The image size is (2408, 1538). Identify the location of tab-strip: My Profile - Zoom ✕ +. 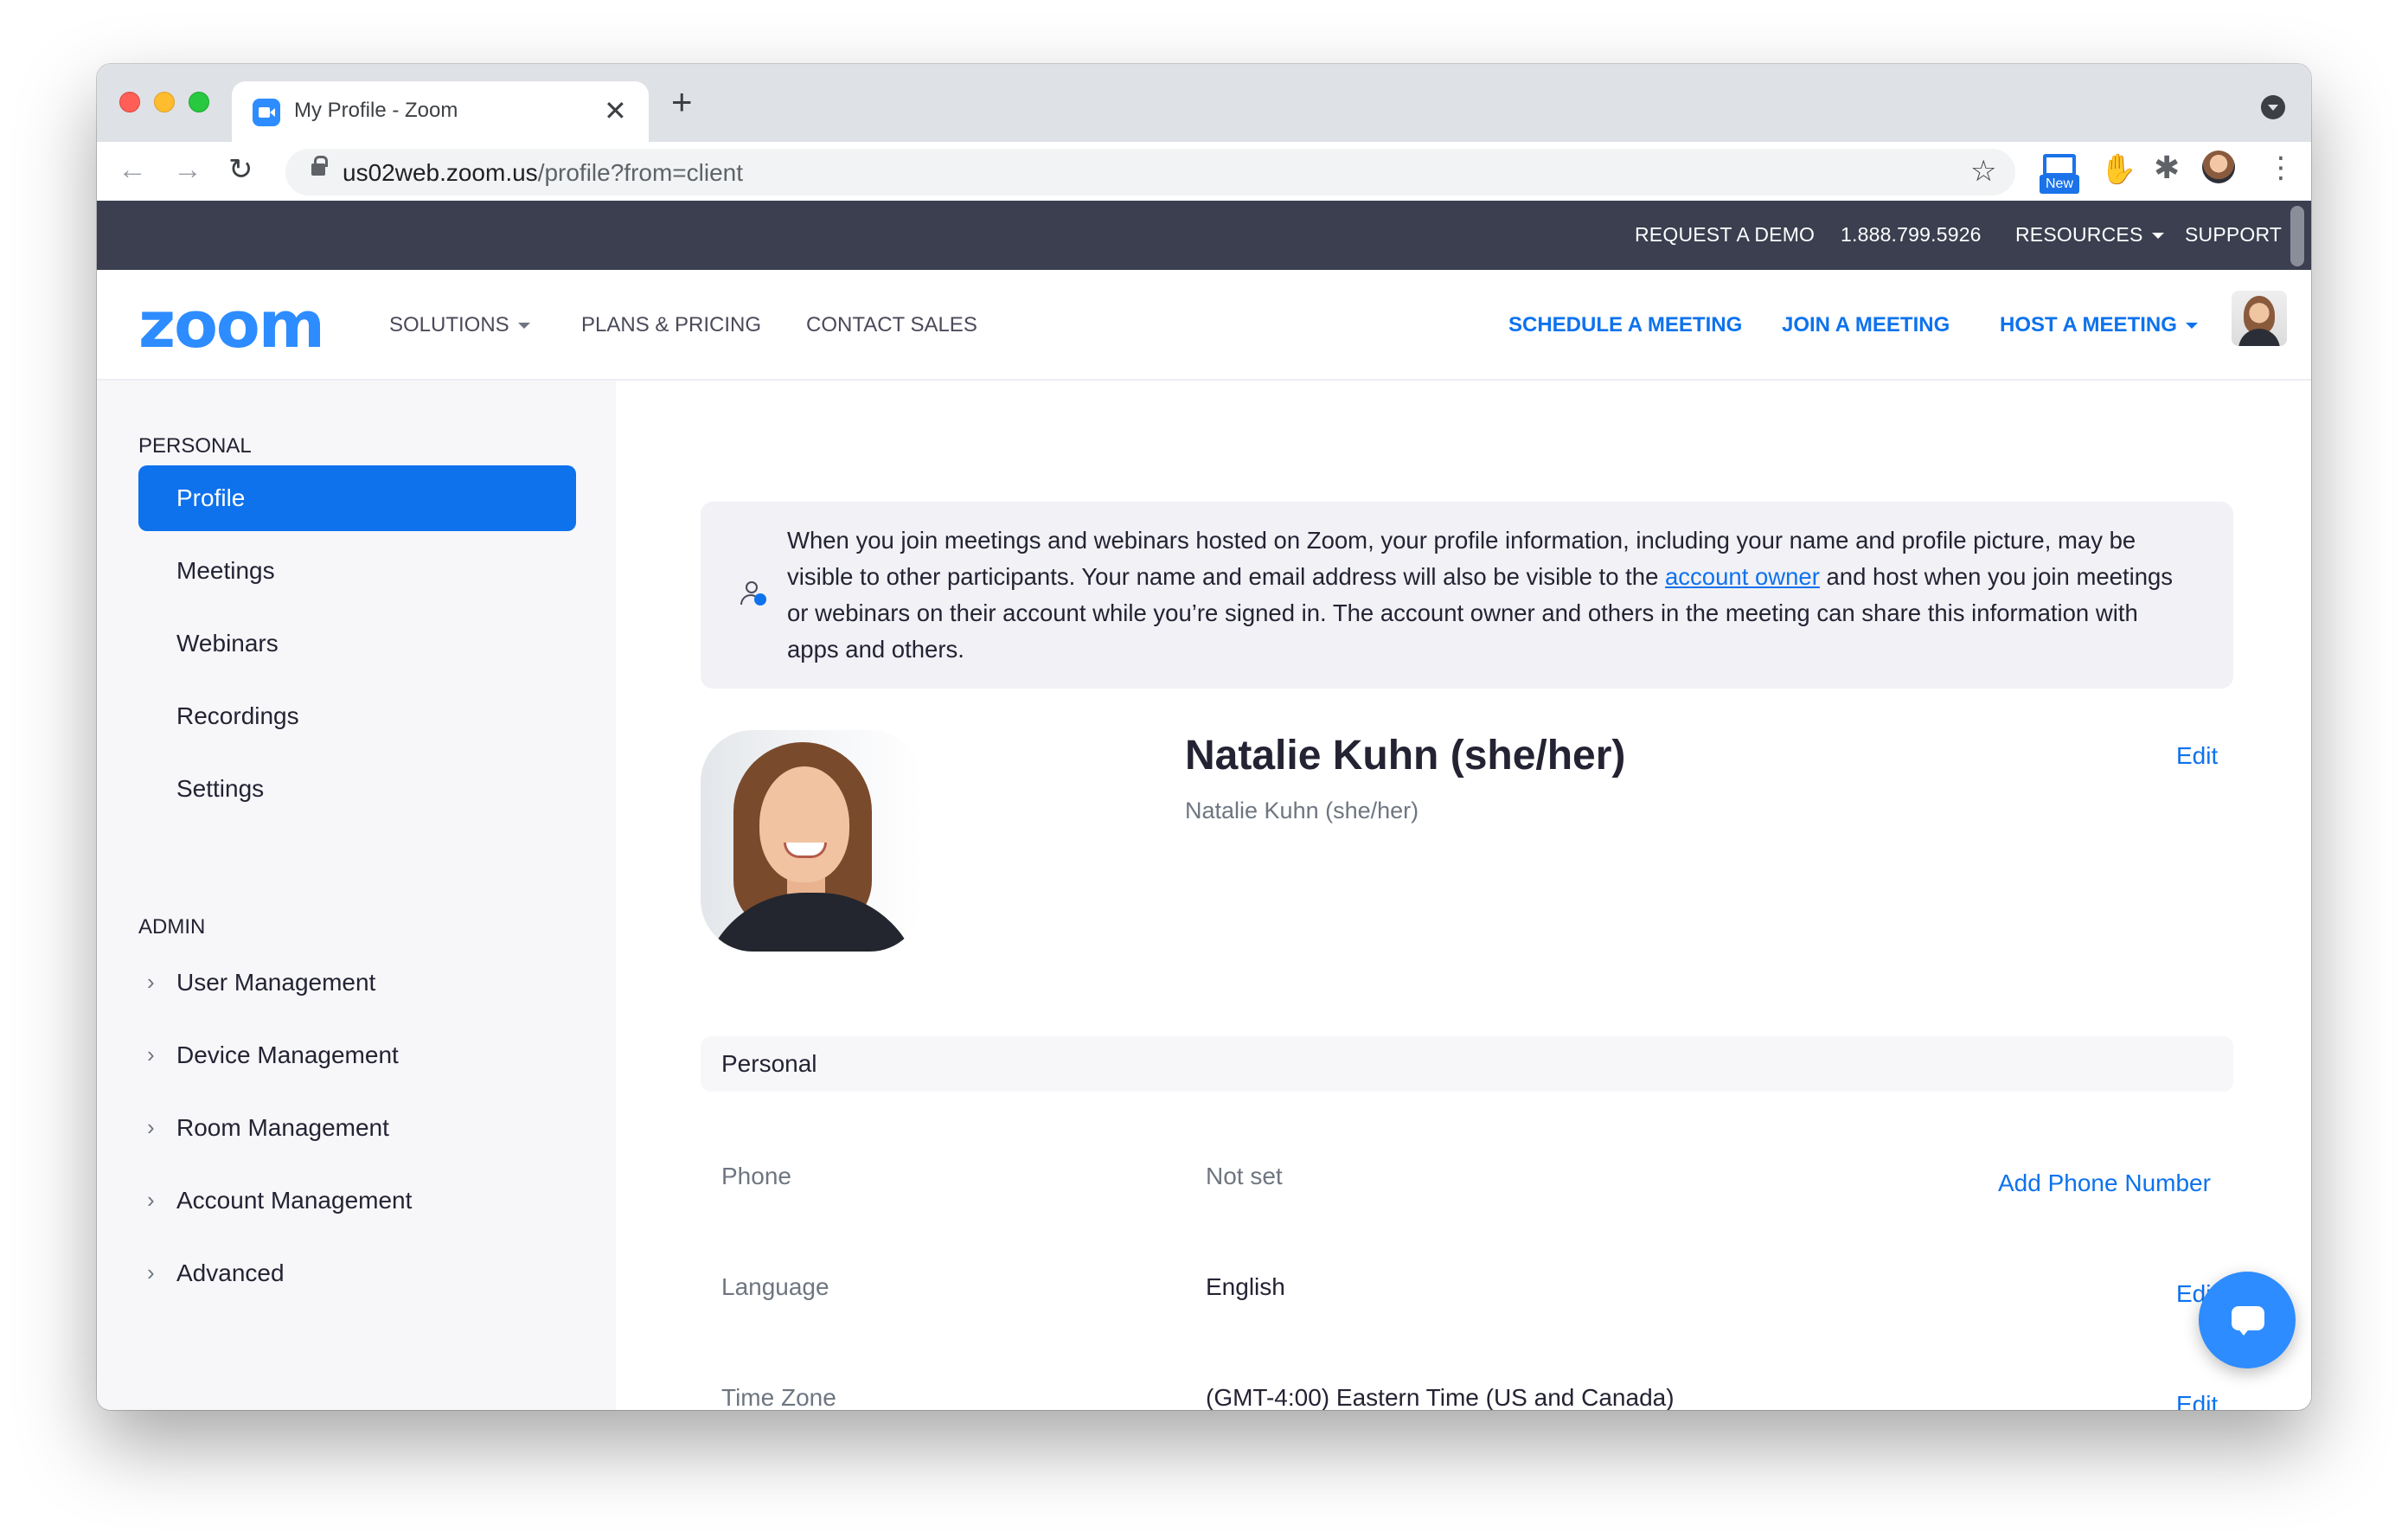
(1204, 103).